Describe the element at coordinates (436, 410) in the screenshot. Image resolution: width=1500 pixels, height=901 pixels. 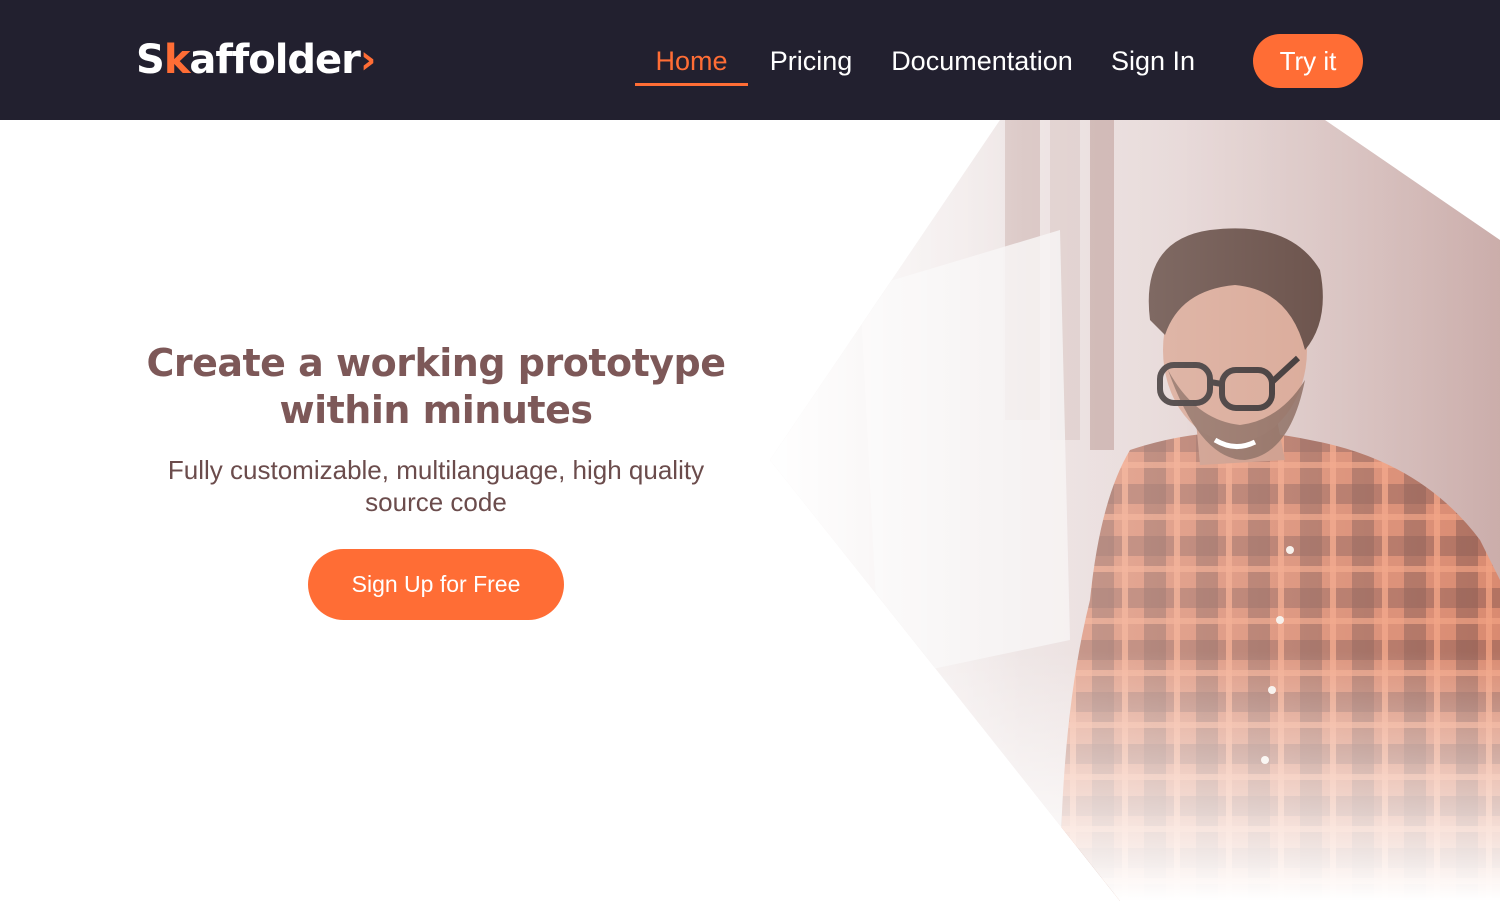
I see `hero-headline-line-2: within minutes` at that location.